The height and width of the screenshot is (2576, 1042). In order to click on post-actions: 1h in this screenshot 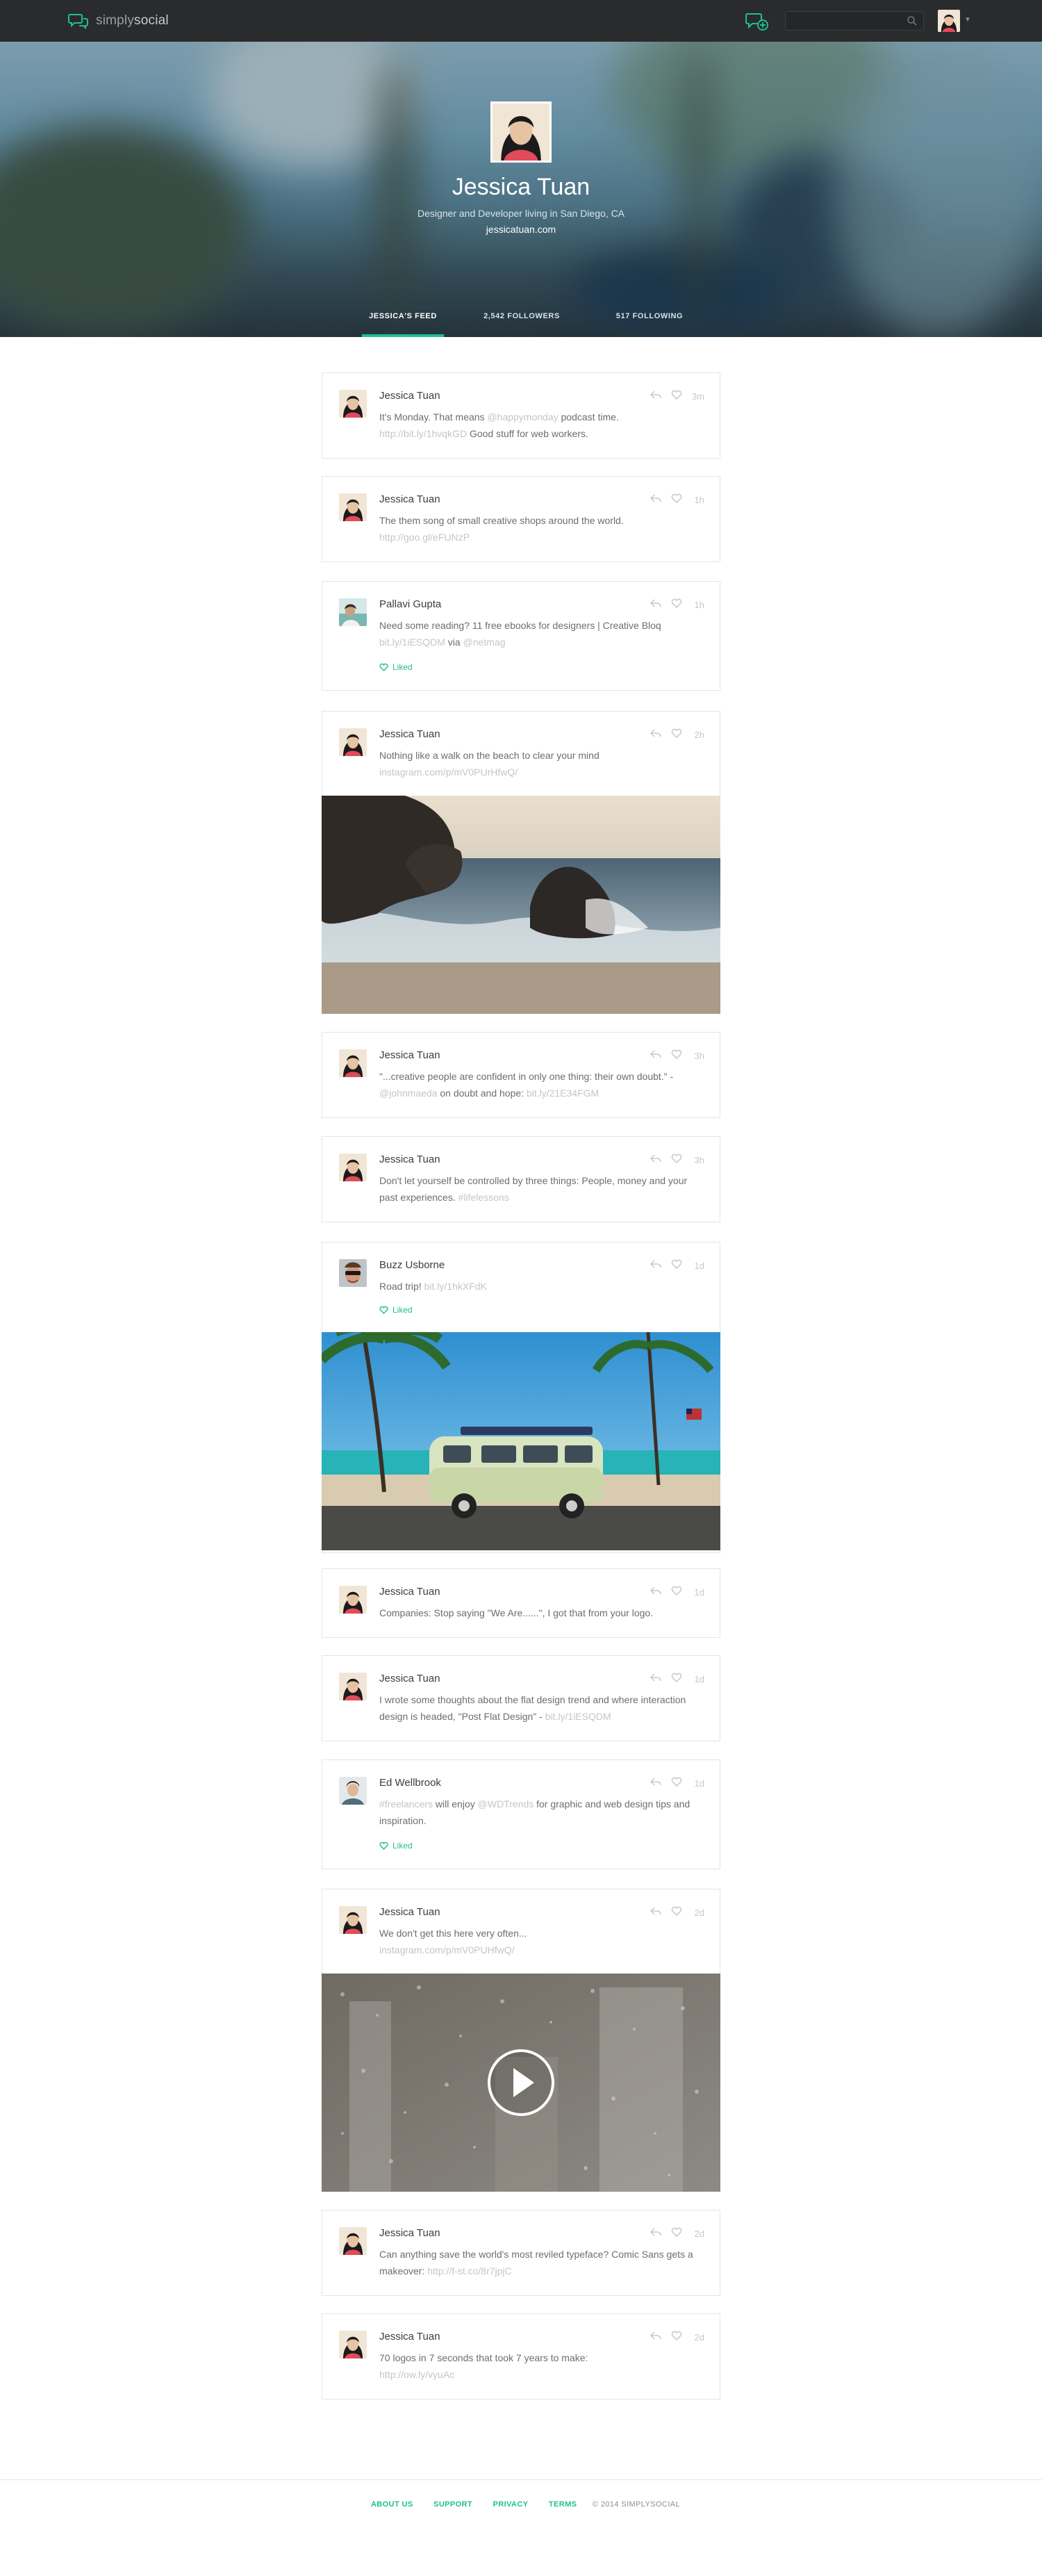, I will do `click(677, 605)`.